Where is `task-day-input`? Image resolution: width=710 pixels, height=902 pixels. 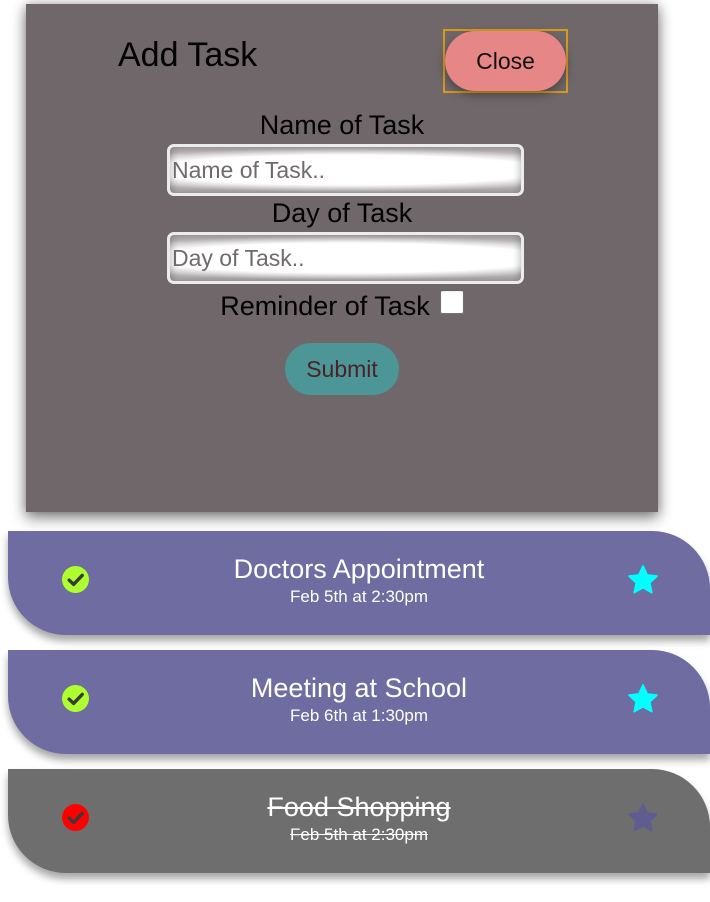
task-day-input is located at coordinates (345, 258).